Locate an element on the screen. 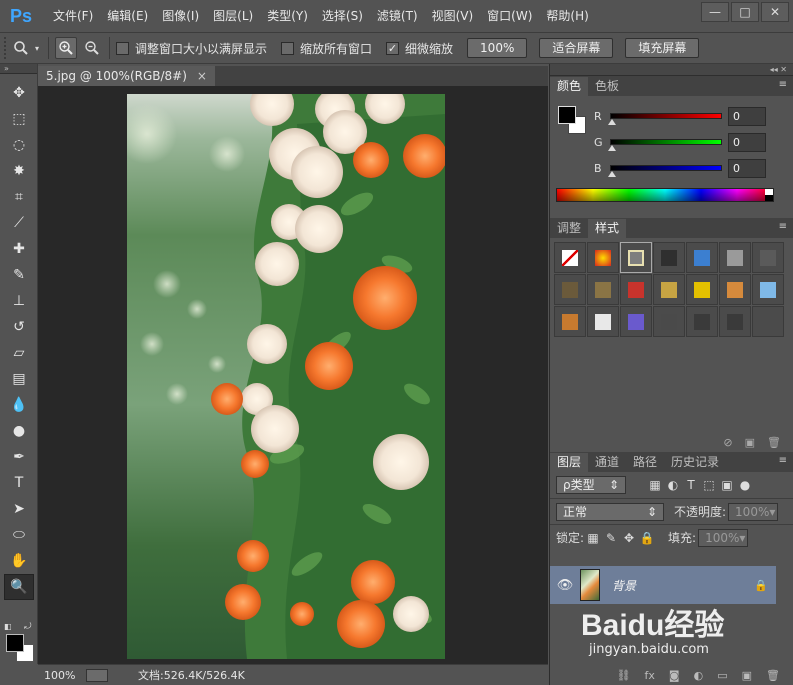 The image size is (793, 685). close-icon: × is located at coordinates (202, 76).